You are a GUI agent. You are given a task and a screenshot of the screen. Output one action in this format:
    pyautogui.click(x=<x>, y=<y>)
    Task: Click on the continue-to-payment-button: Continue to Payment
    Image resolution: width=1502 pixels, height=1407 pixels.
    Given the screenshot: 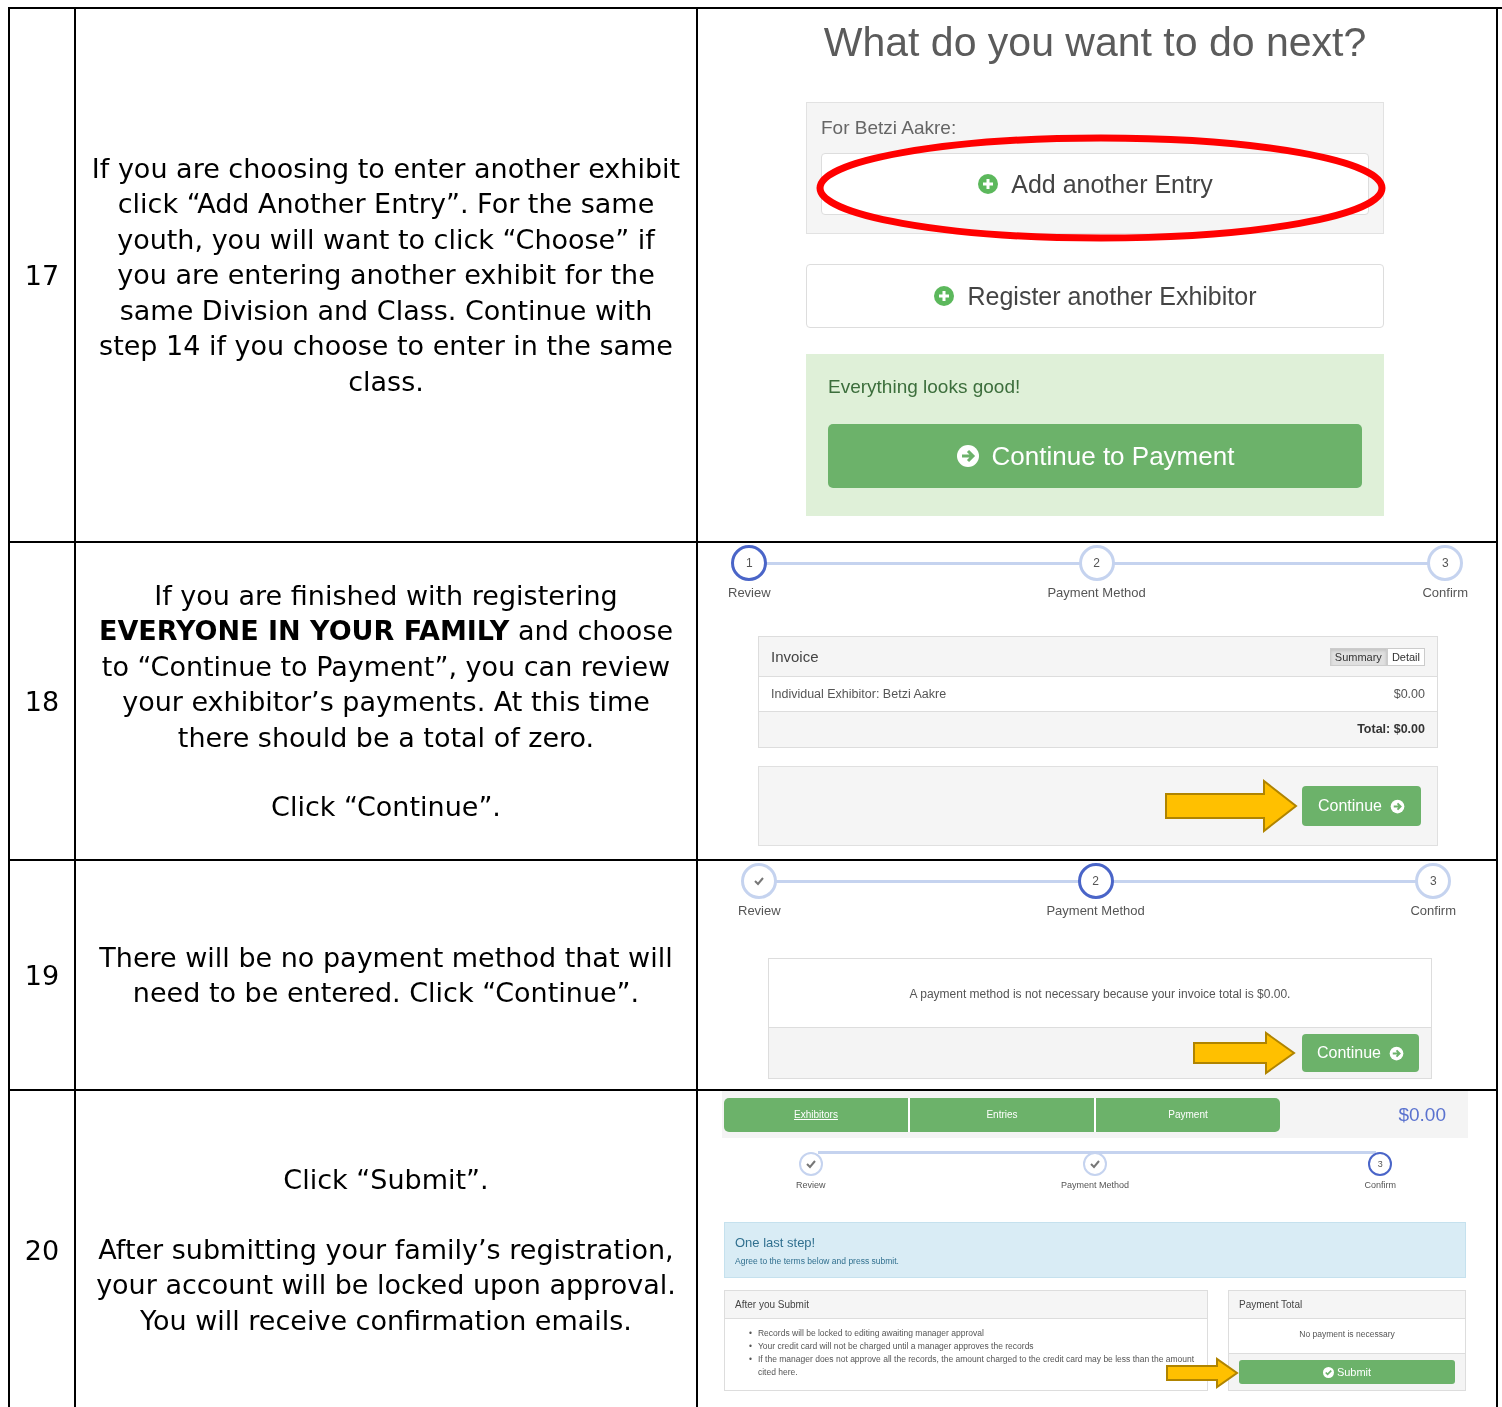 What is the action you would take?
    pyautogui.click(x=1095, y=456)
    